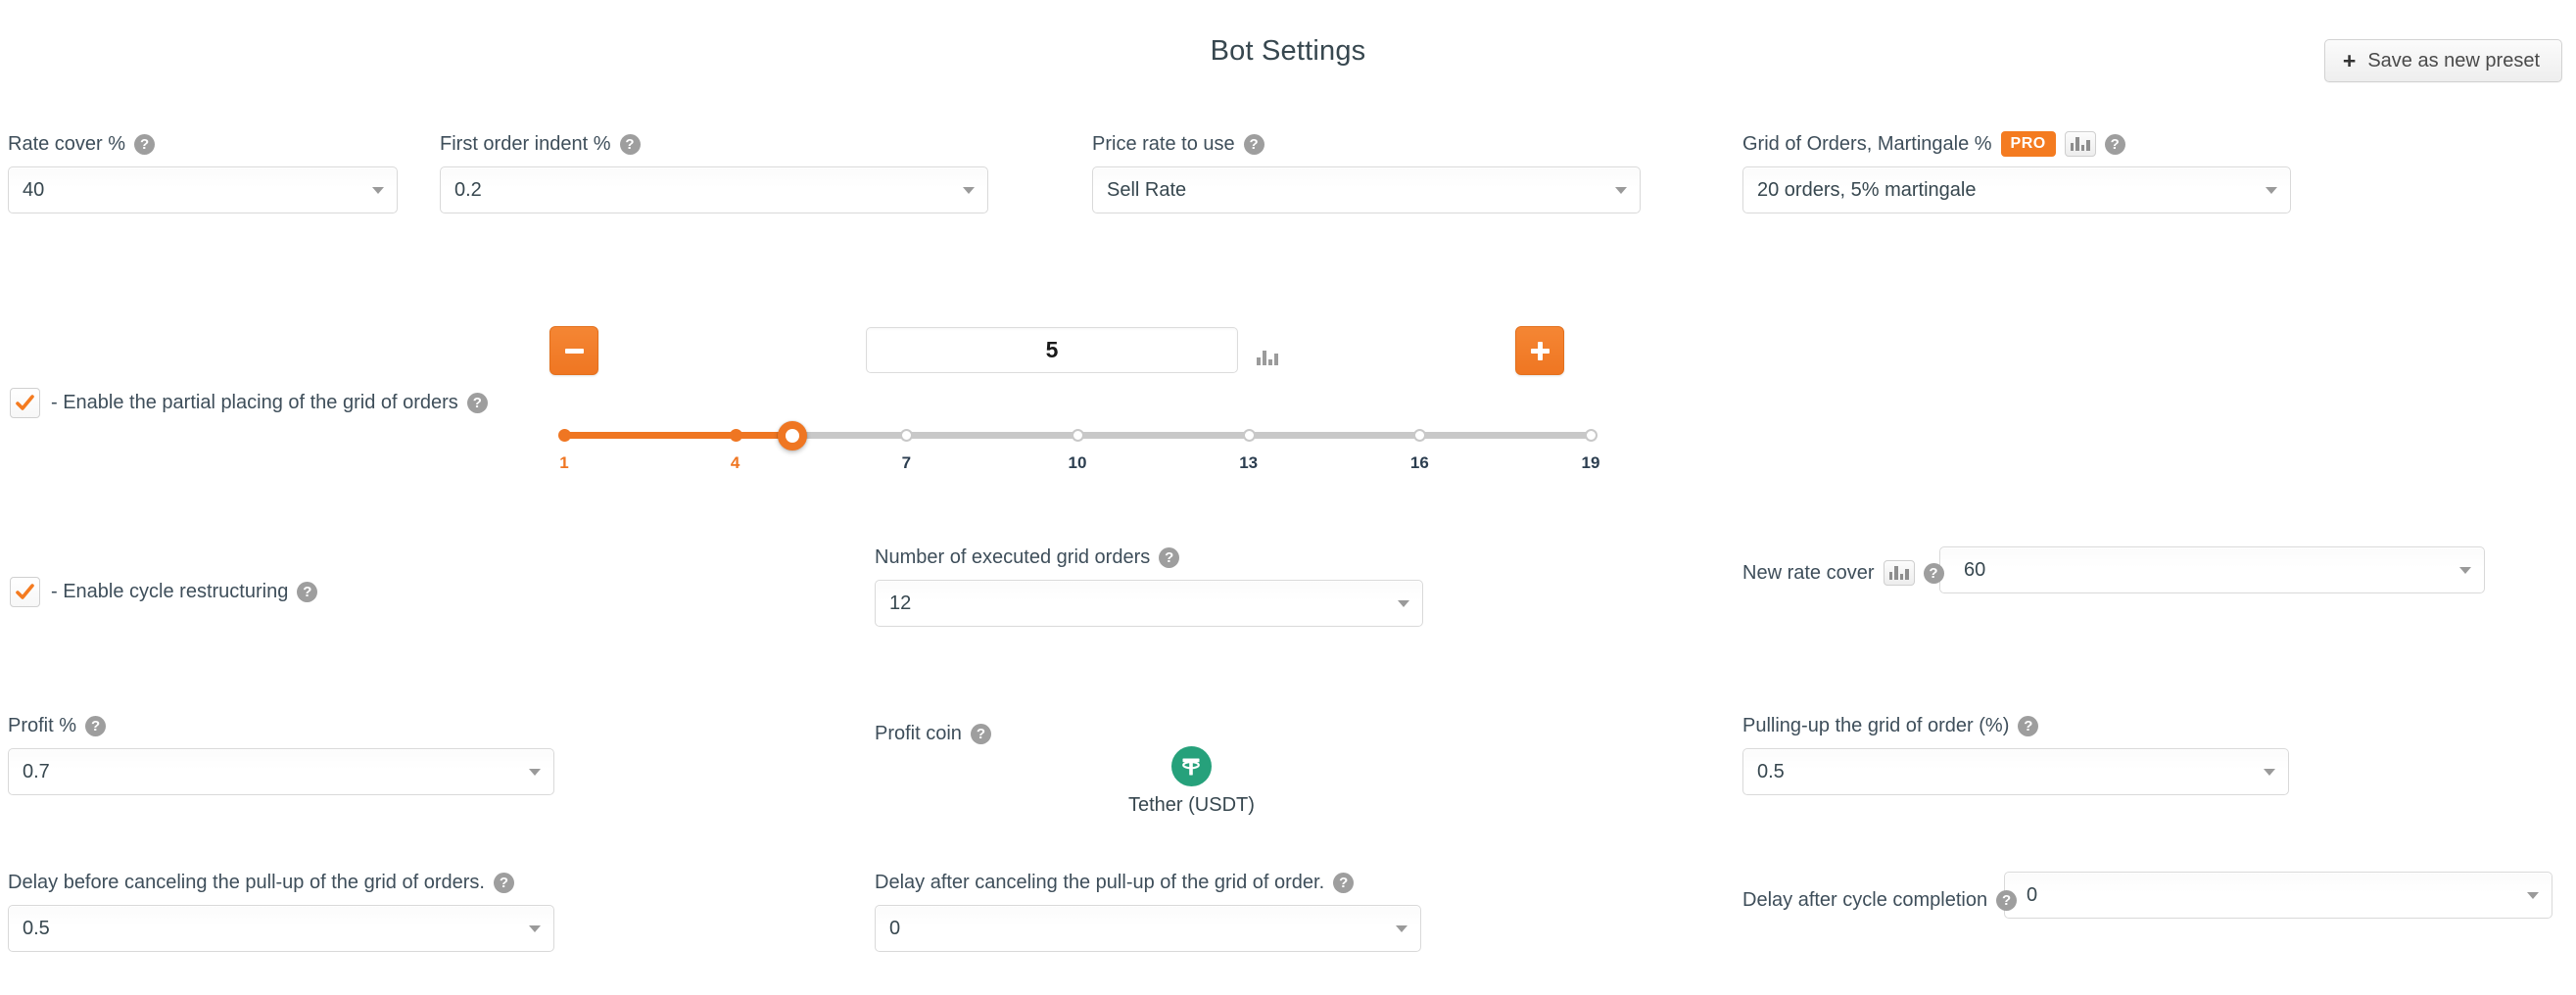  Describe the element at coordinates (1149, 557) in the screenshot. I see `executed-grid-orders-label-row: Number of executed grid orders ?` at that location.